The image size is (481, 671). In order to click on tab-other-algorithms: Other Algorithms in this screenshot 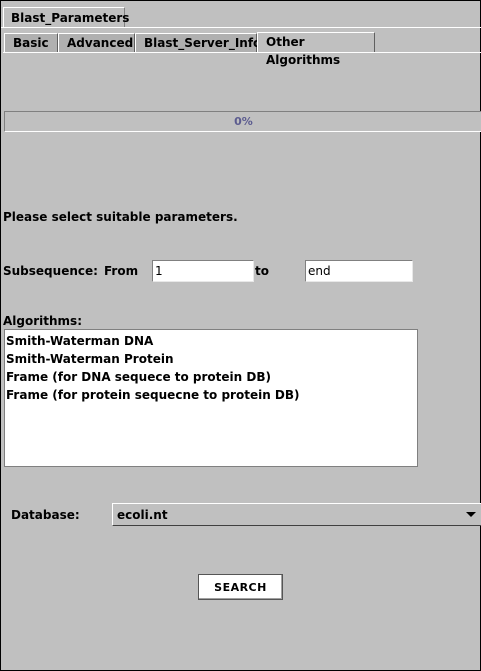, I will do `click(316, 49)`.